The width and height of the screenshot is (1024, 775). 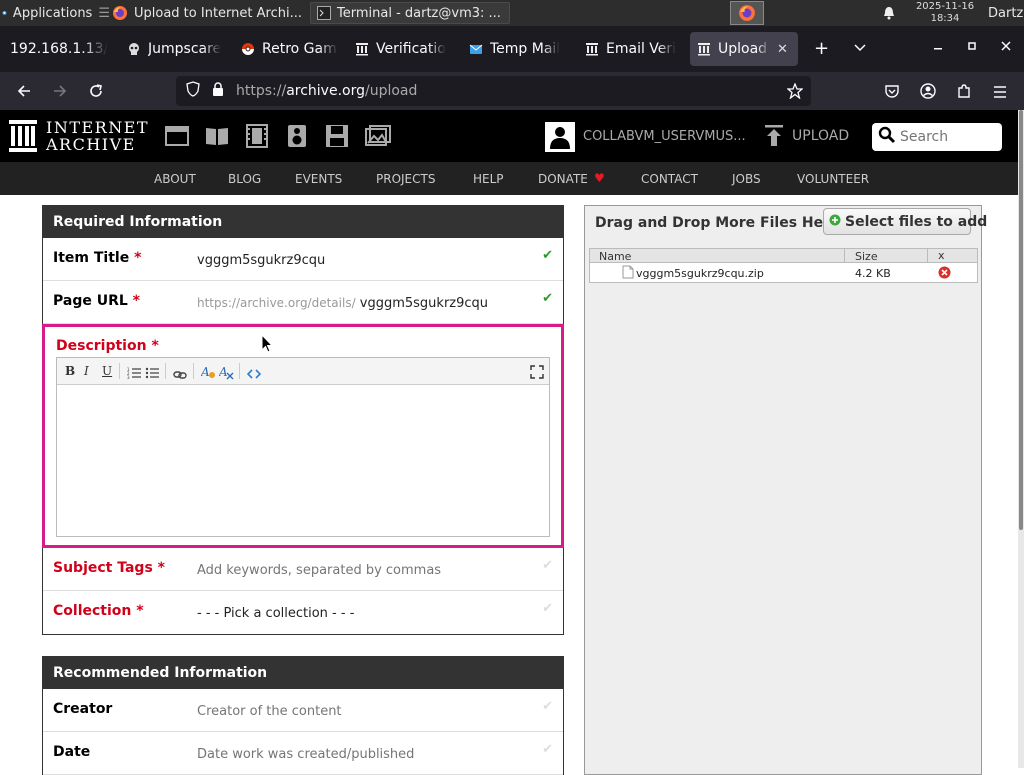 What do you see at coordinates (357, 570) in the screenshot?
I see `subject-tags-input` at bounding box center [357, 570].